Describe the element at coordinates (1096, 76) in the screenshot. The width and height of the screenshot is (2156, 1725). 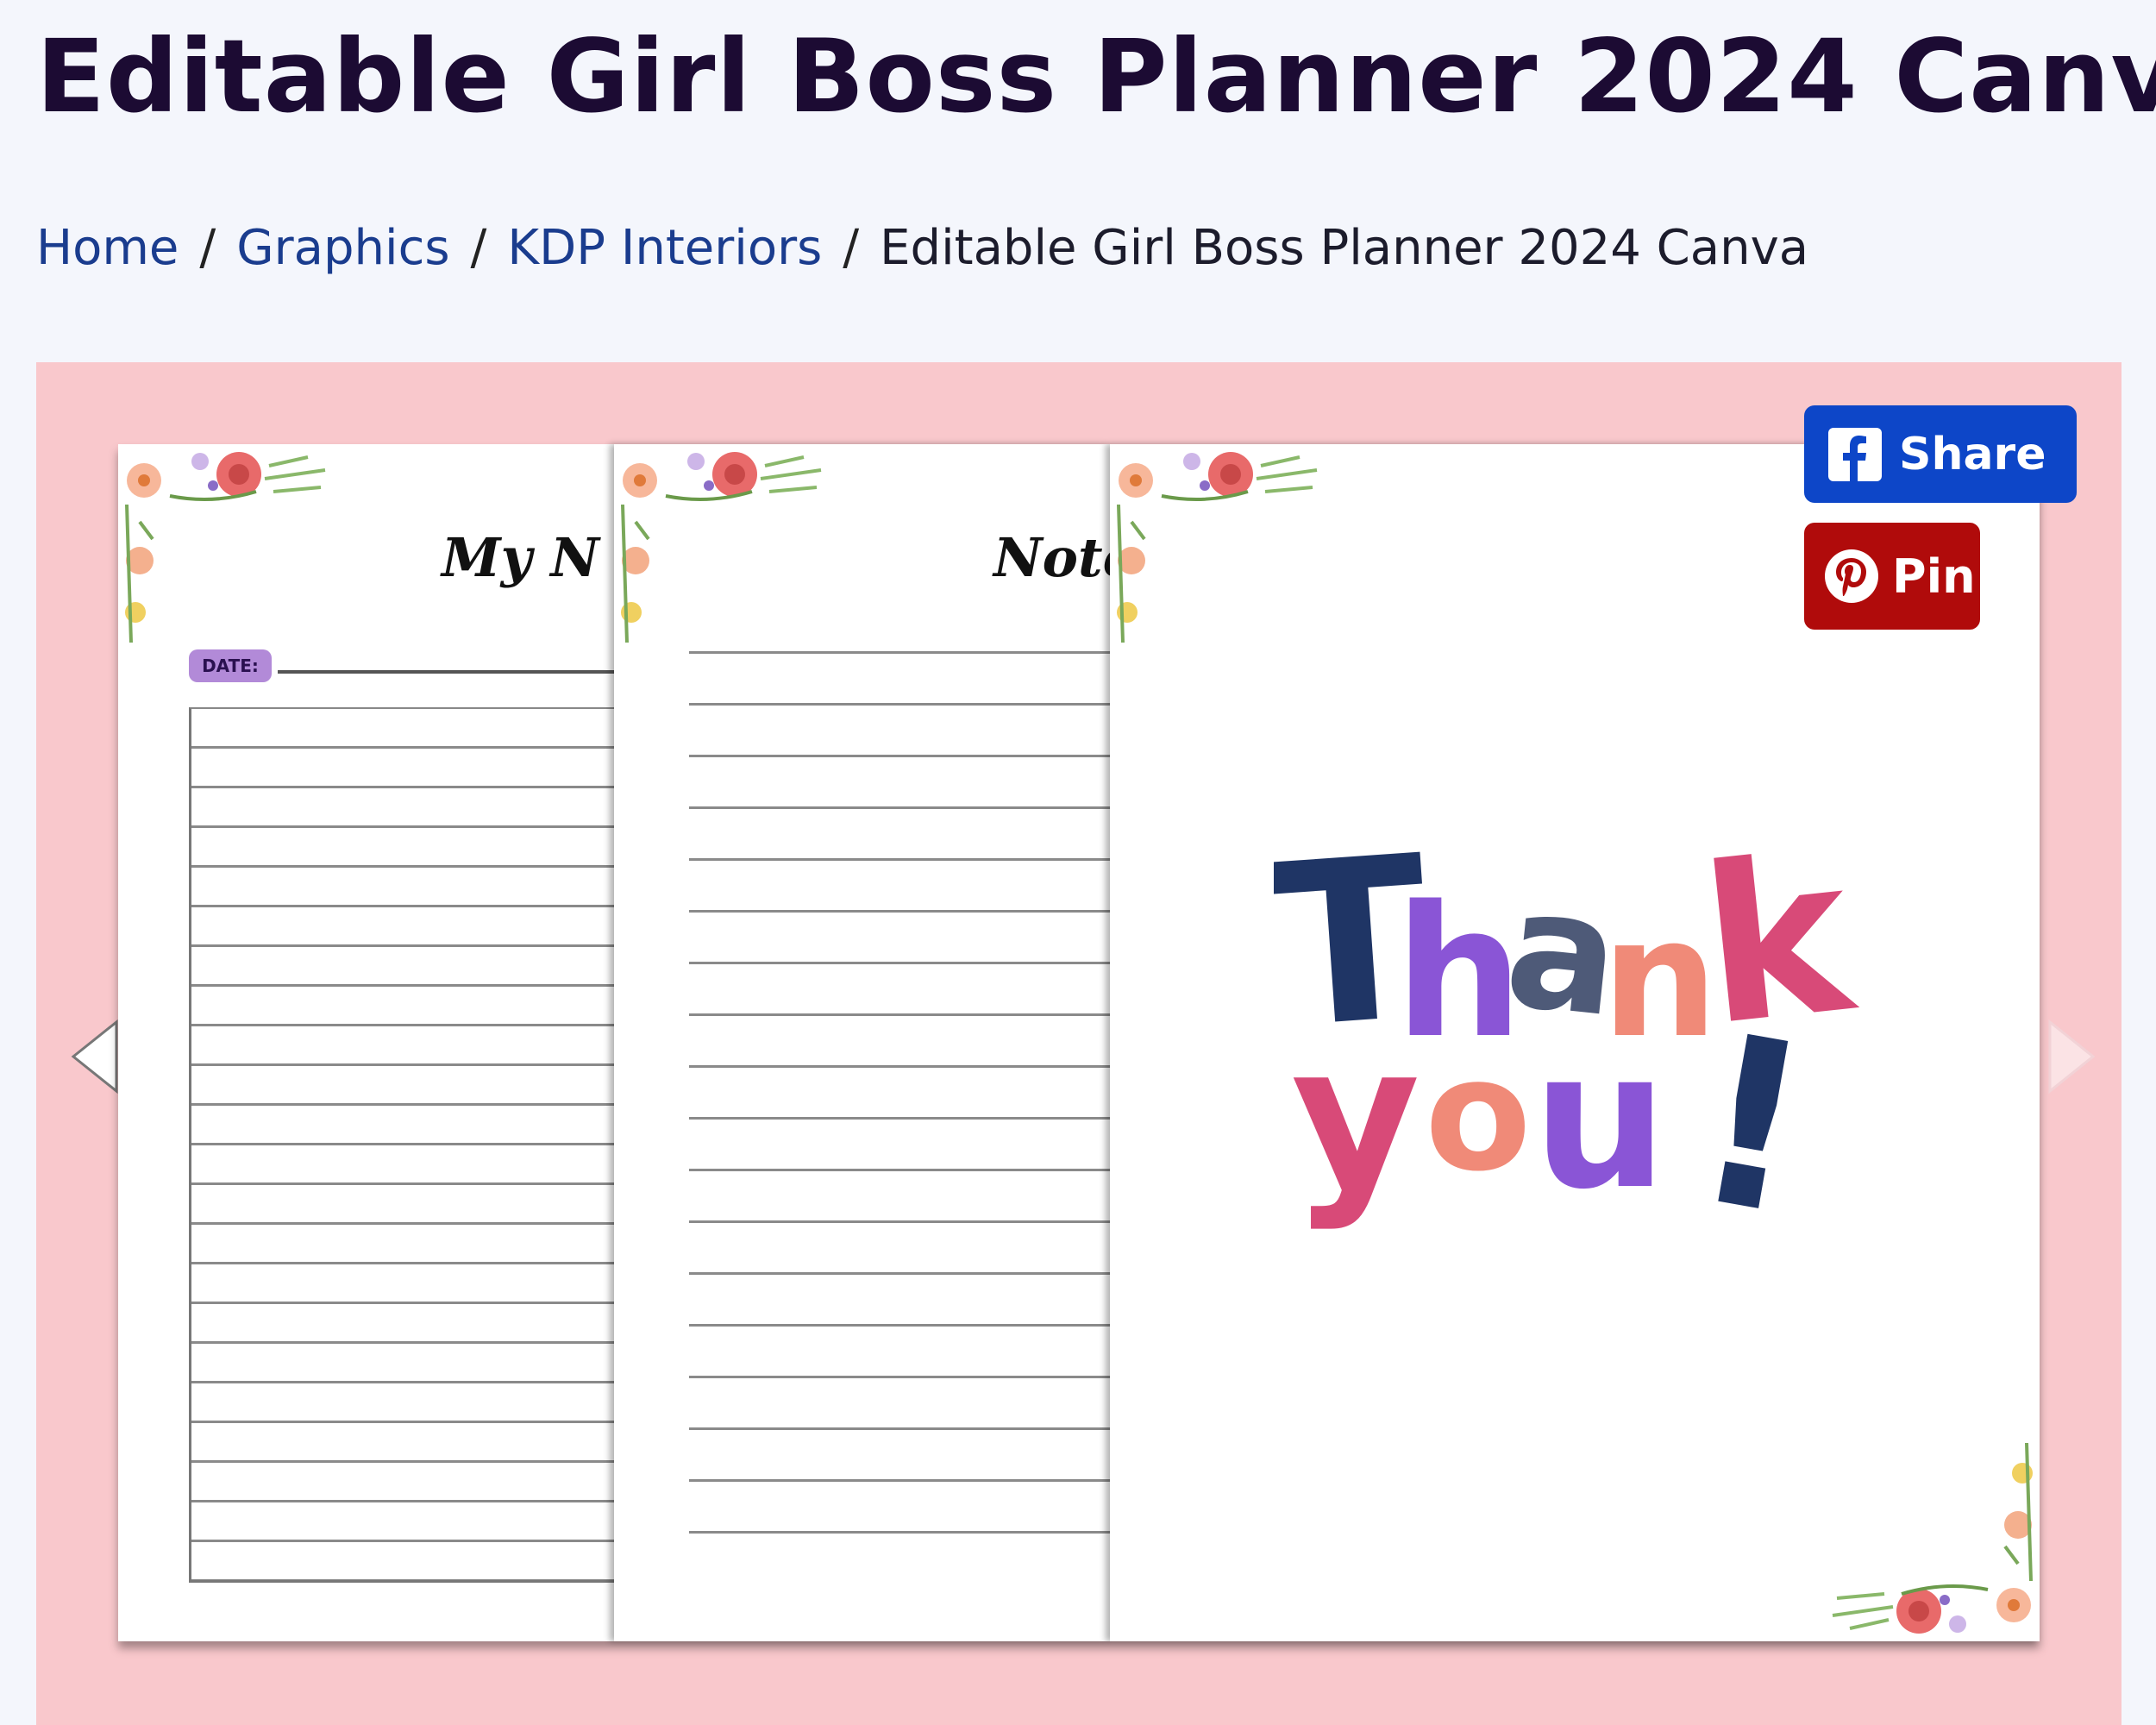
I see `page-title: Editable Girl Boss Planner 2024 Canva` at that location.